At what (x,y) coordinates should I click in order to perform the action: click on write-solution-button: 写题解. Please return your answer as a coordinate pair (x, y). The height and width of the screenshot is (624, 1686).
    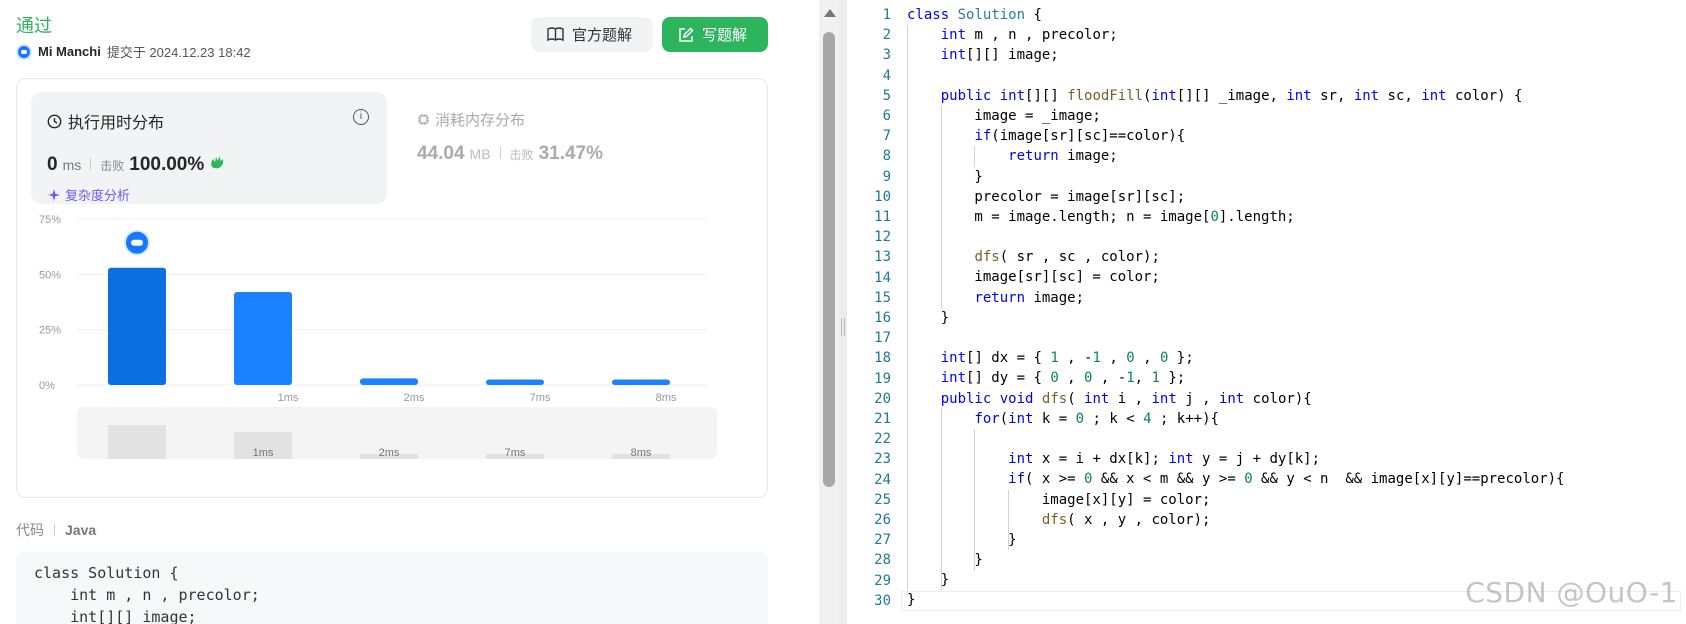
    Looking at the image, I should click on (715, 34).